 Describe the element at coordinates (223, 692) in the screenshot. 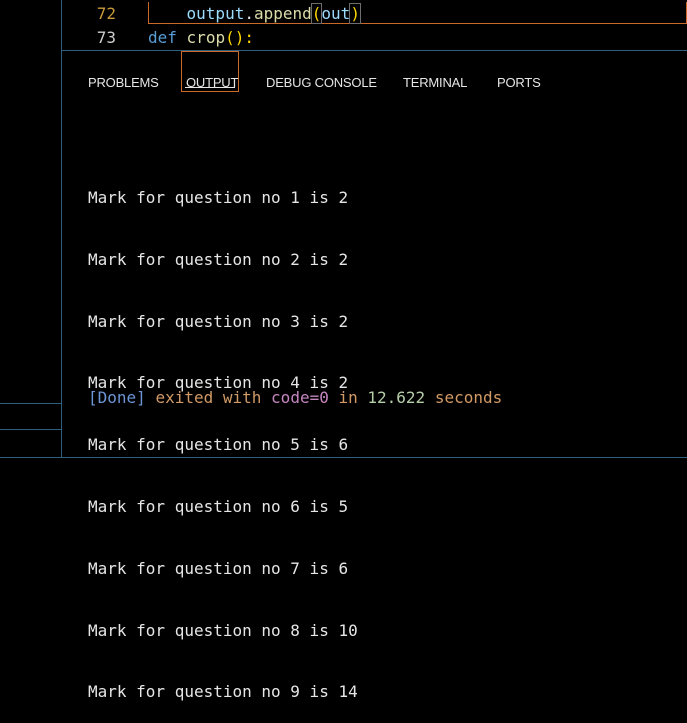

I see `output-line: Mark for question no 9 is 14` at that location.